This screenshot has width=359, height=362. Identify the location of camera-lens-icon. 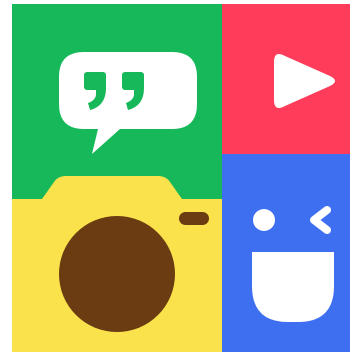
(117, 274).